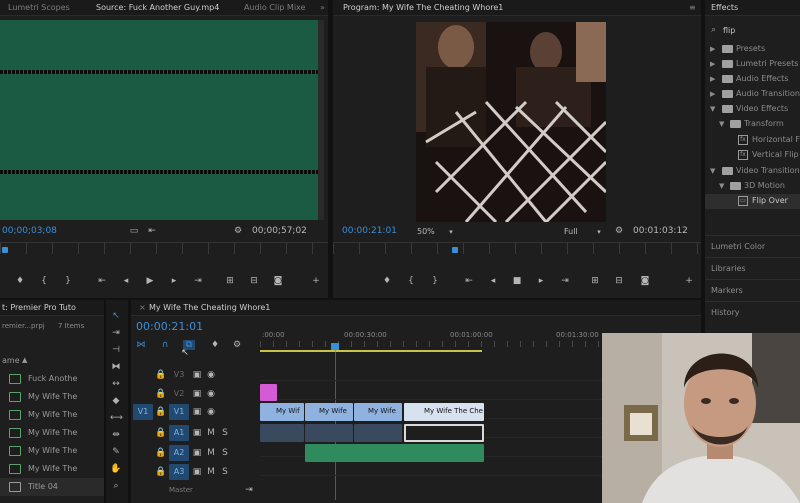  What do you see at coordinates (752, 140) in the screenshot?
I see `effects-tree-item-horizontal-flip: fx Horizontal Fl` at bounding box center [752, 140].